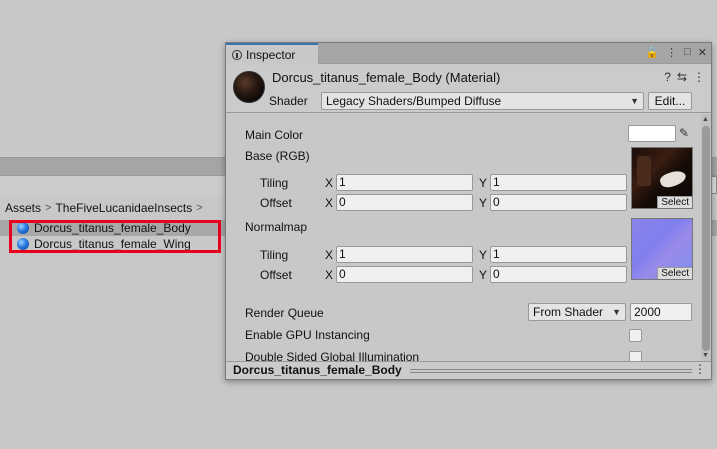  I want to click on base-texture-label: Base (RGB), so click(277, 156).